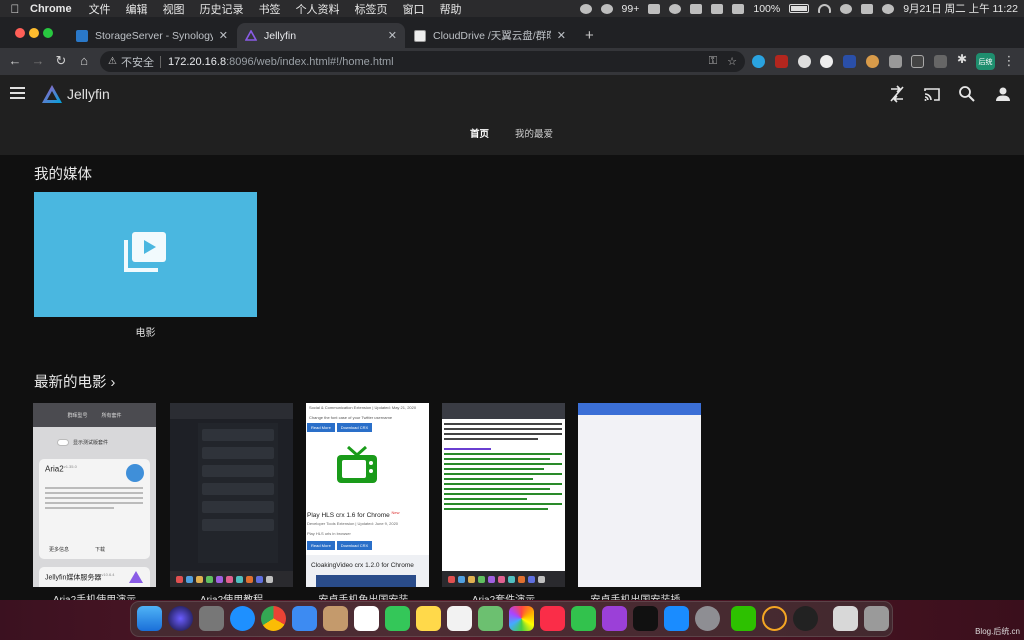 This screenshot has width=1024, height=640. Describe the element at coordinates (490, 35) in the screenshot. I see `tab-clouddrive: CloudDrive /天翼云盘/群晖套件 ✕` at that location.